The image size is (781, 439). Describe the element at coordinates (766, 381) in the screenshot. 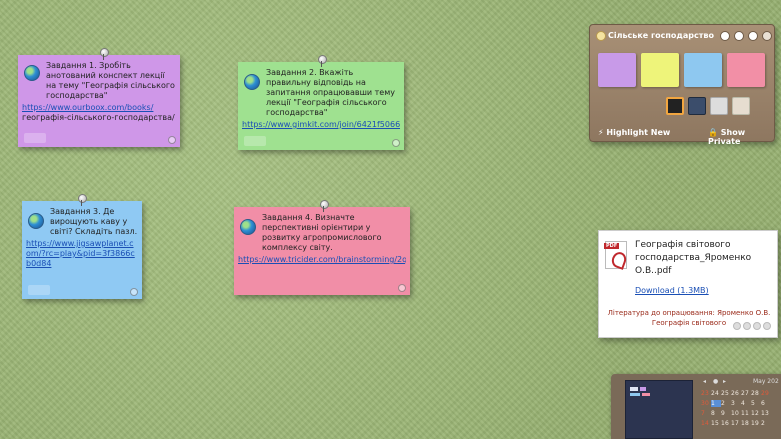

I see `month-label: May 202` at that location.